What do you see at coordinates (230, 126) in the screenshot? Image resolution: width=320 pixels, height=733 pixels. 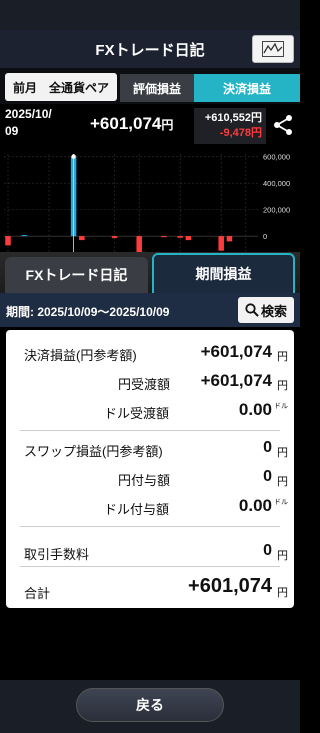 I see `gain-loss-box: +610,552円 -9,478円` at bounding box center [230, 126].